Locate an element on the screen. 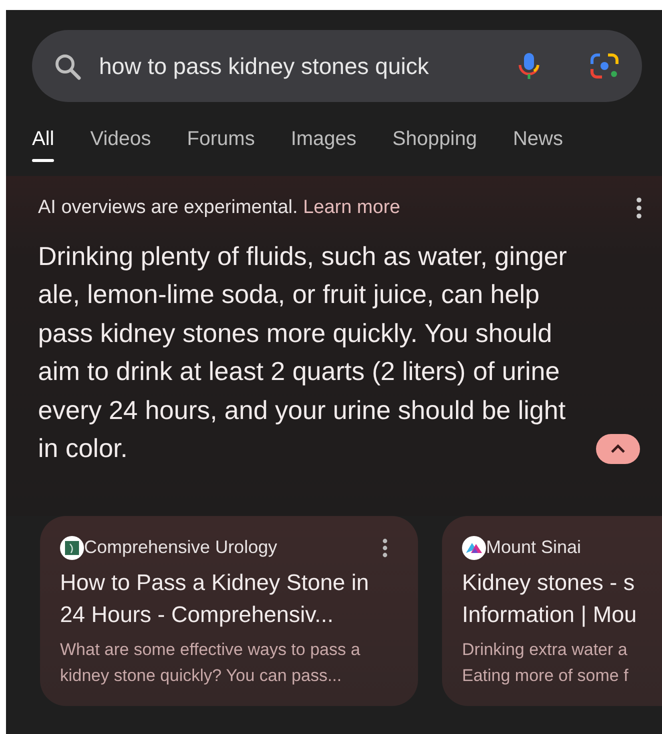 Image resolution: width=662 pixels, height=734 pixels. tab: Images is located at coordinates (323, 139).